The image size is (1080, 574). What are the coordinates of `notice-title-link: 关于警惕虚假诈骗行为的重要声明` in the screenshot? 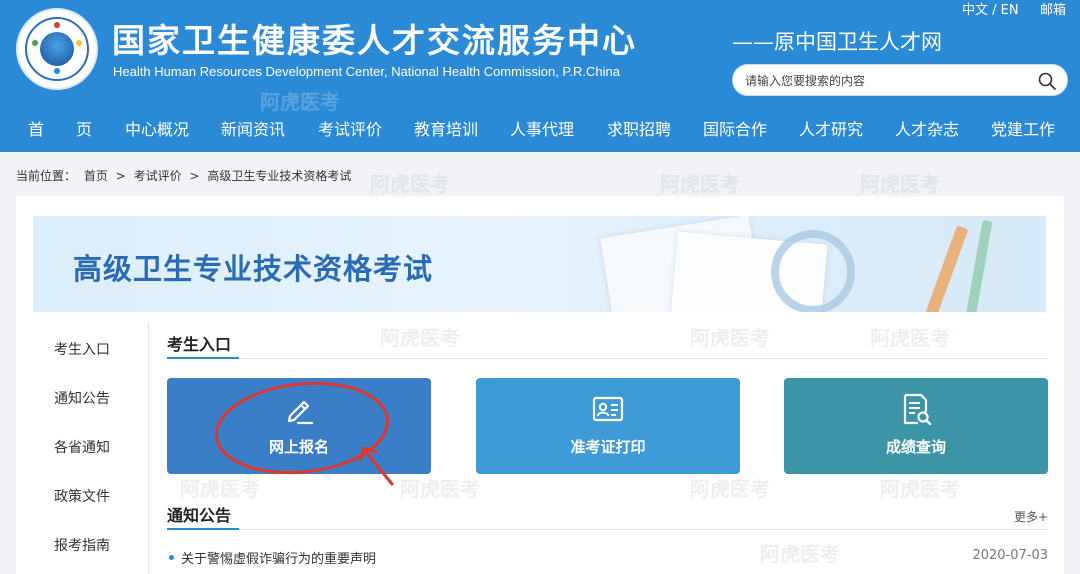 It's located at (278, 557).